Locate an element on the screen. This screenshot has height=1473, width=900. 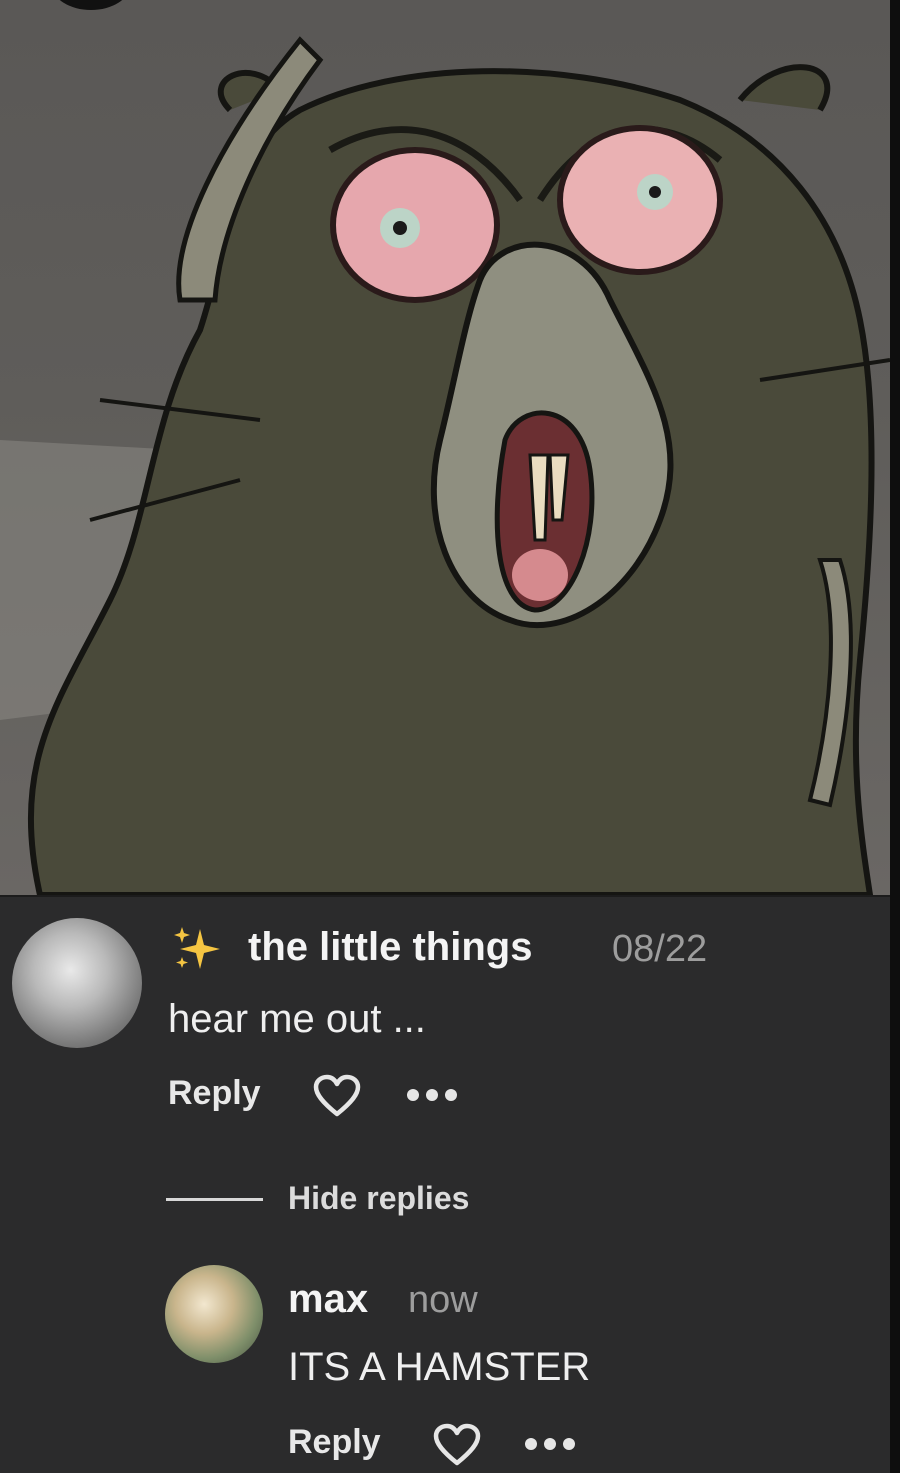
commenter-avatar is located at coordinates (77, 983).